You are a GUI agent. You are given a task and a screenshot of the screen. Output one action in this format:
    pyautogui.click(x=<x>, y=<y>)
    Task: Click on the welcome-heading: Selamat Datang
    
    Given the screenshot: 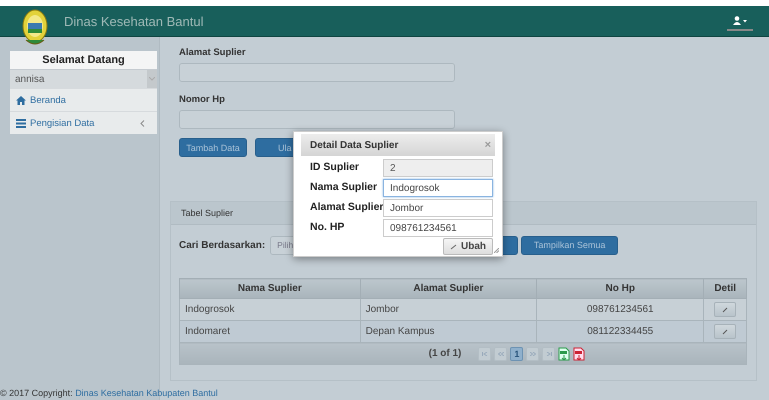 What is the action you would take?
    pyautogui.click(x=83, y=60)
    